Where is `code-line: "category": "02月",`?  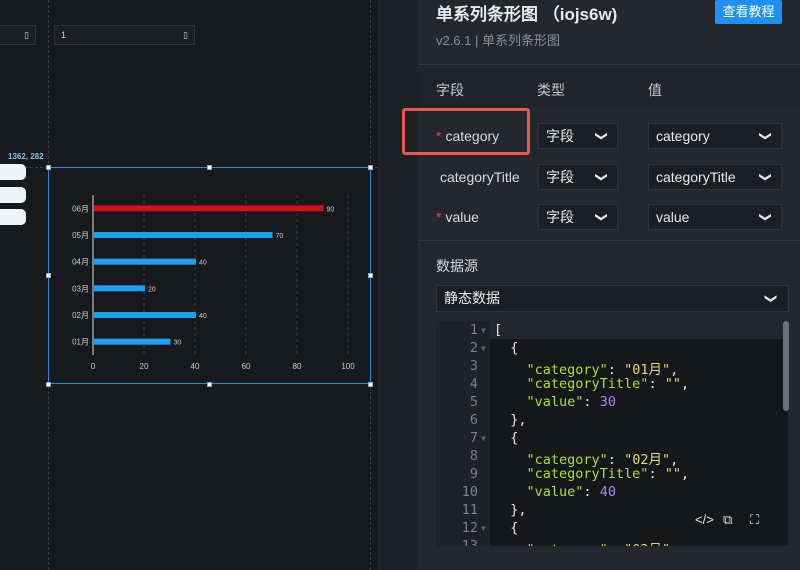 code-line: "category": "02月", is located at coordinates (586, 458).